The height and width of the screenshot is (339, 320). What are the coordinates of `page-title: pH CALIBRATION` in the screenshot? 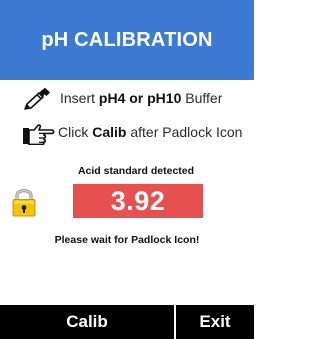 It's located at (127, 39).